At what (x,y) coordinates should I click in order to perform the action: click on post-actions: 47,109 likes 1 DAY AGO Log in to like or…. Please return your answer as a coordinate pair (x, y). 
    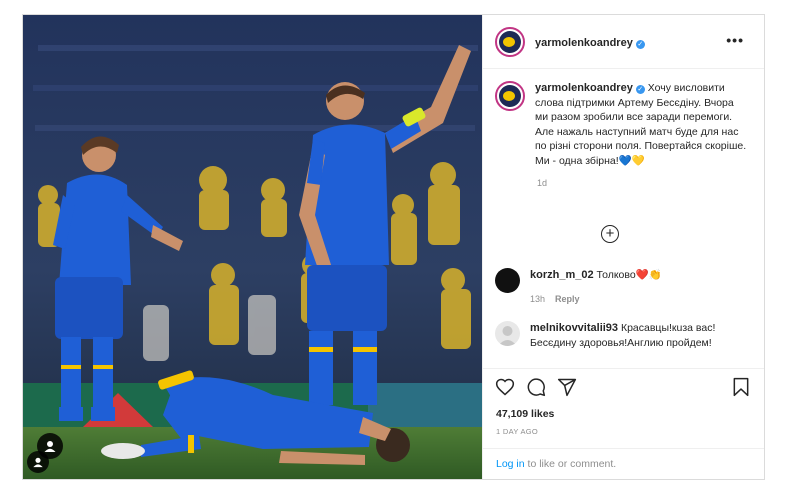
    Looking at the image, I should click on (623, 422).